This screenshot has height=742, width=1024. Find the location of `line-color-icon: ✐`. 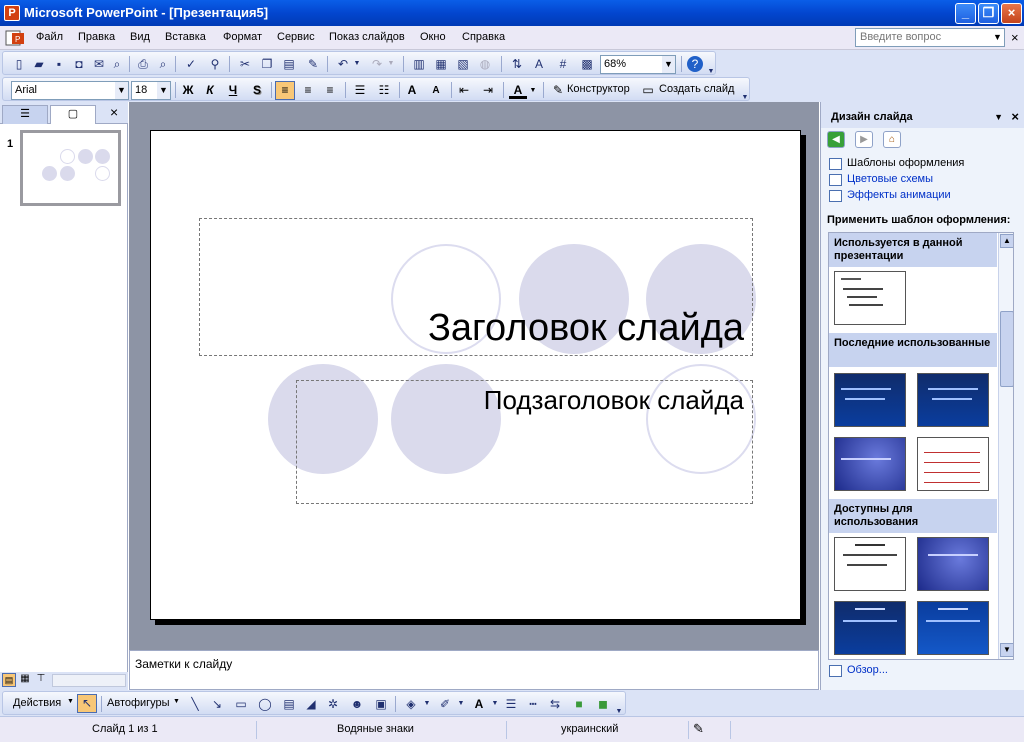

line-color-icon: ✐ is located at coordinates (445, 704).